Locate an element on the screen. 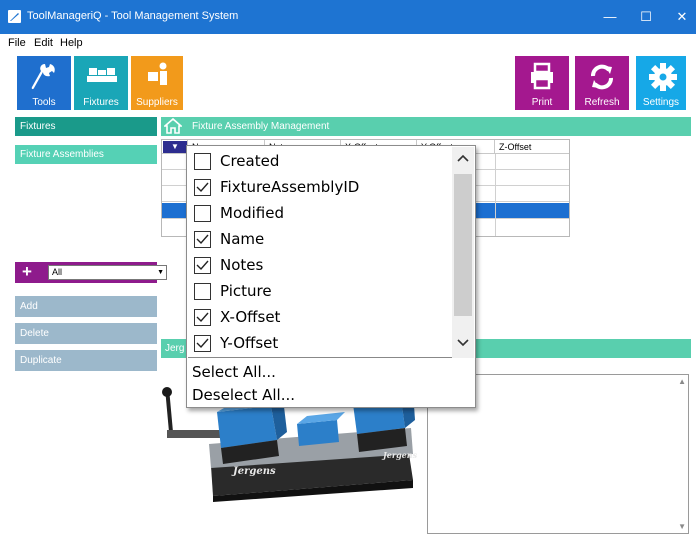  sidebar-item-fixture-assemblies: Fixture Assemblies is located at coordinates (86, 154).